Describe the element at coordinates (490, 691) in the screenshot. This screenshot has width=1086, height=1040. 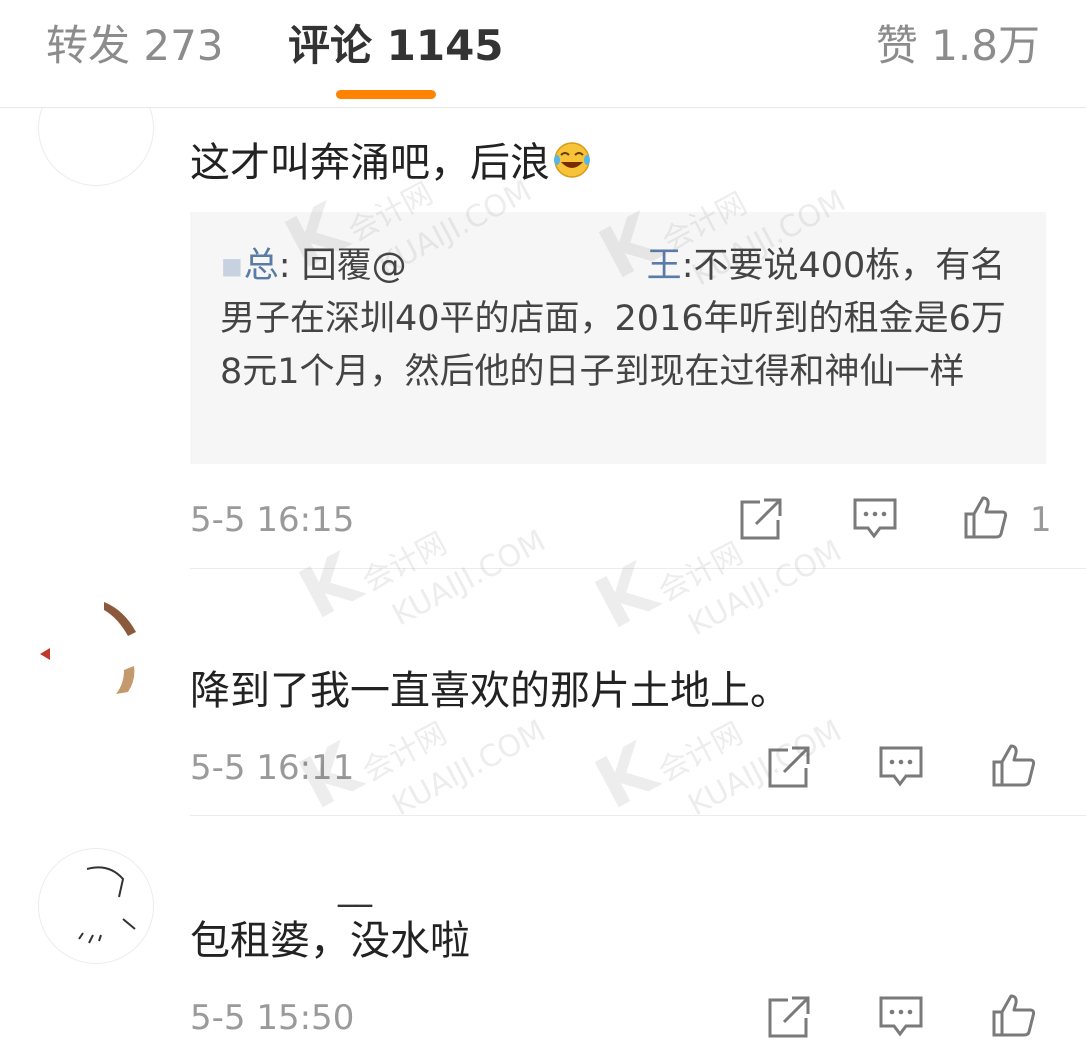
I see `comment-text: 降到了我一直喜欢的那片土地上。` at that location.